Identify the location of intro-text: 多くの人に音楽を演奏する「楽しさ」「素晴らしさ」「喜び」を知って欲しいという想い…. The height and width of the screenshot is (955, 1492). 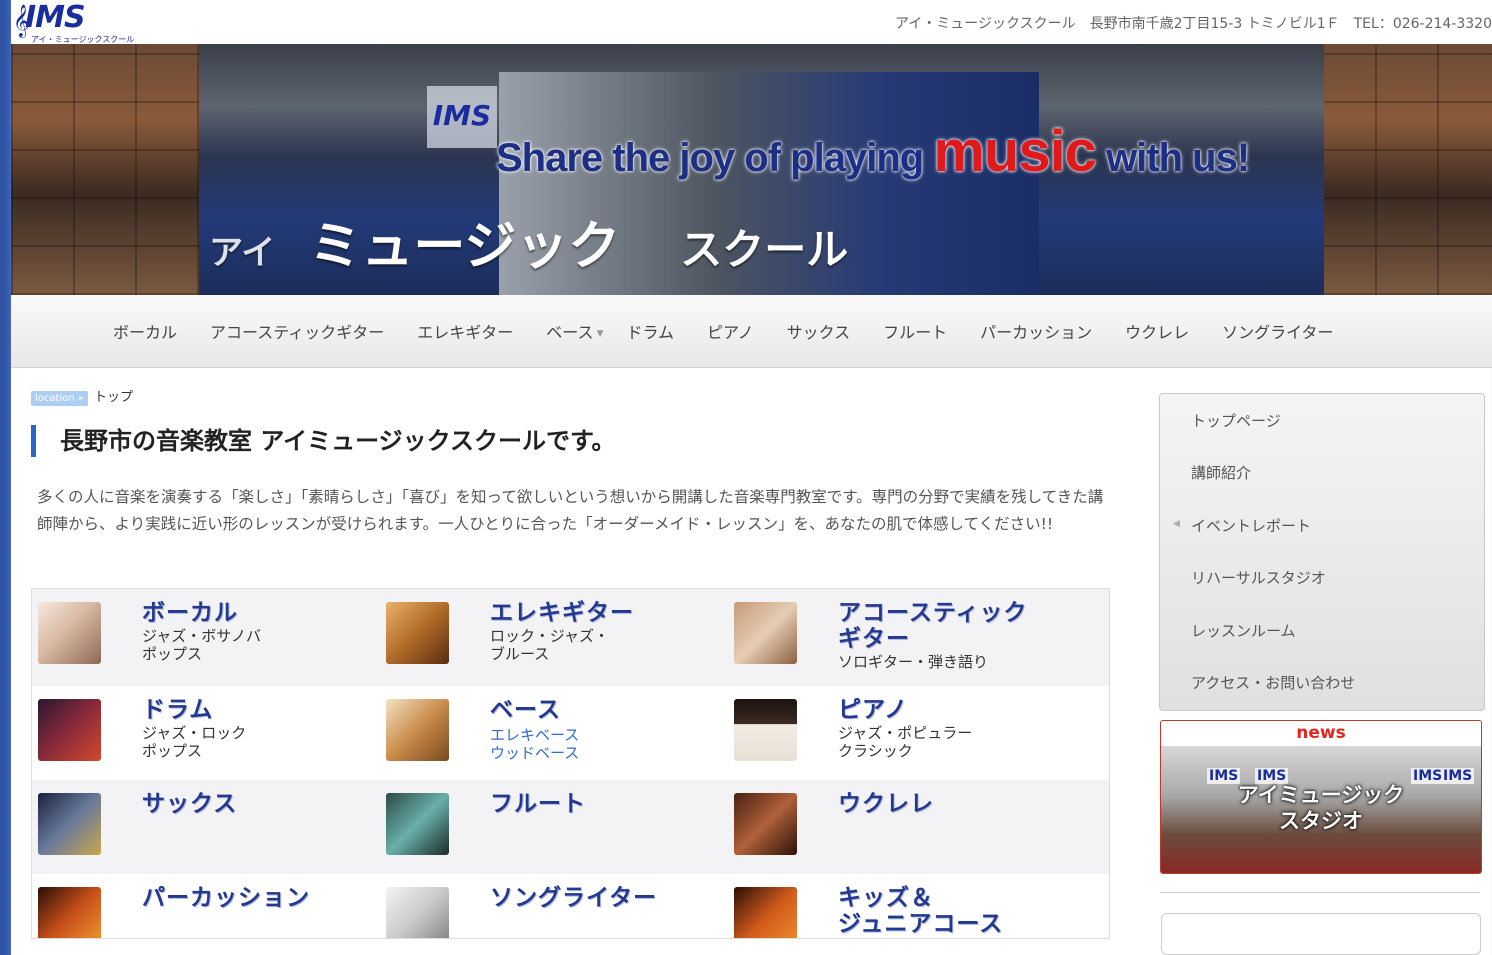
(570, 510).